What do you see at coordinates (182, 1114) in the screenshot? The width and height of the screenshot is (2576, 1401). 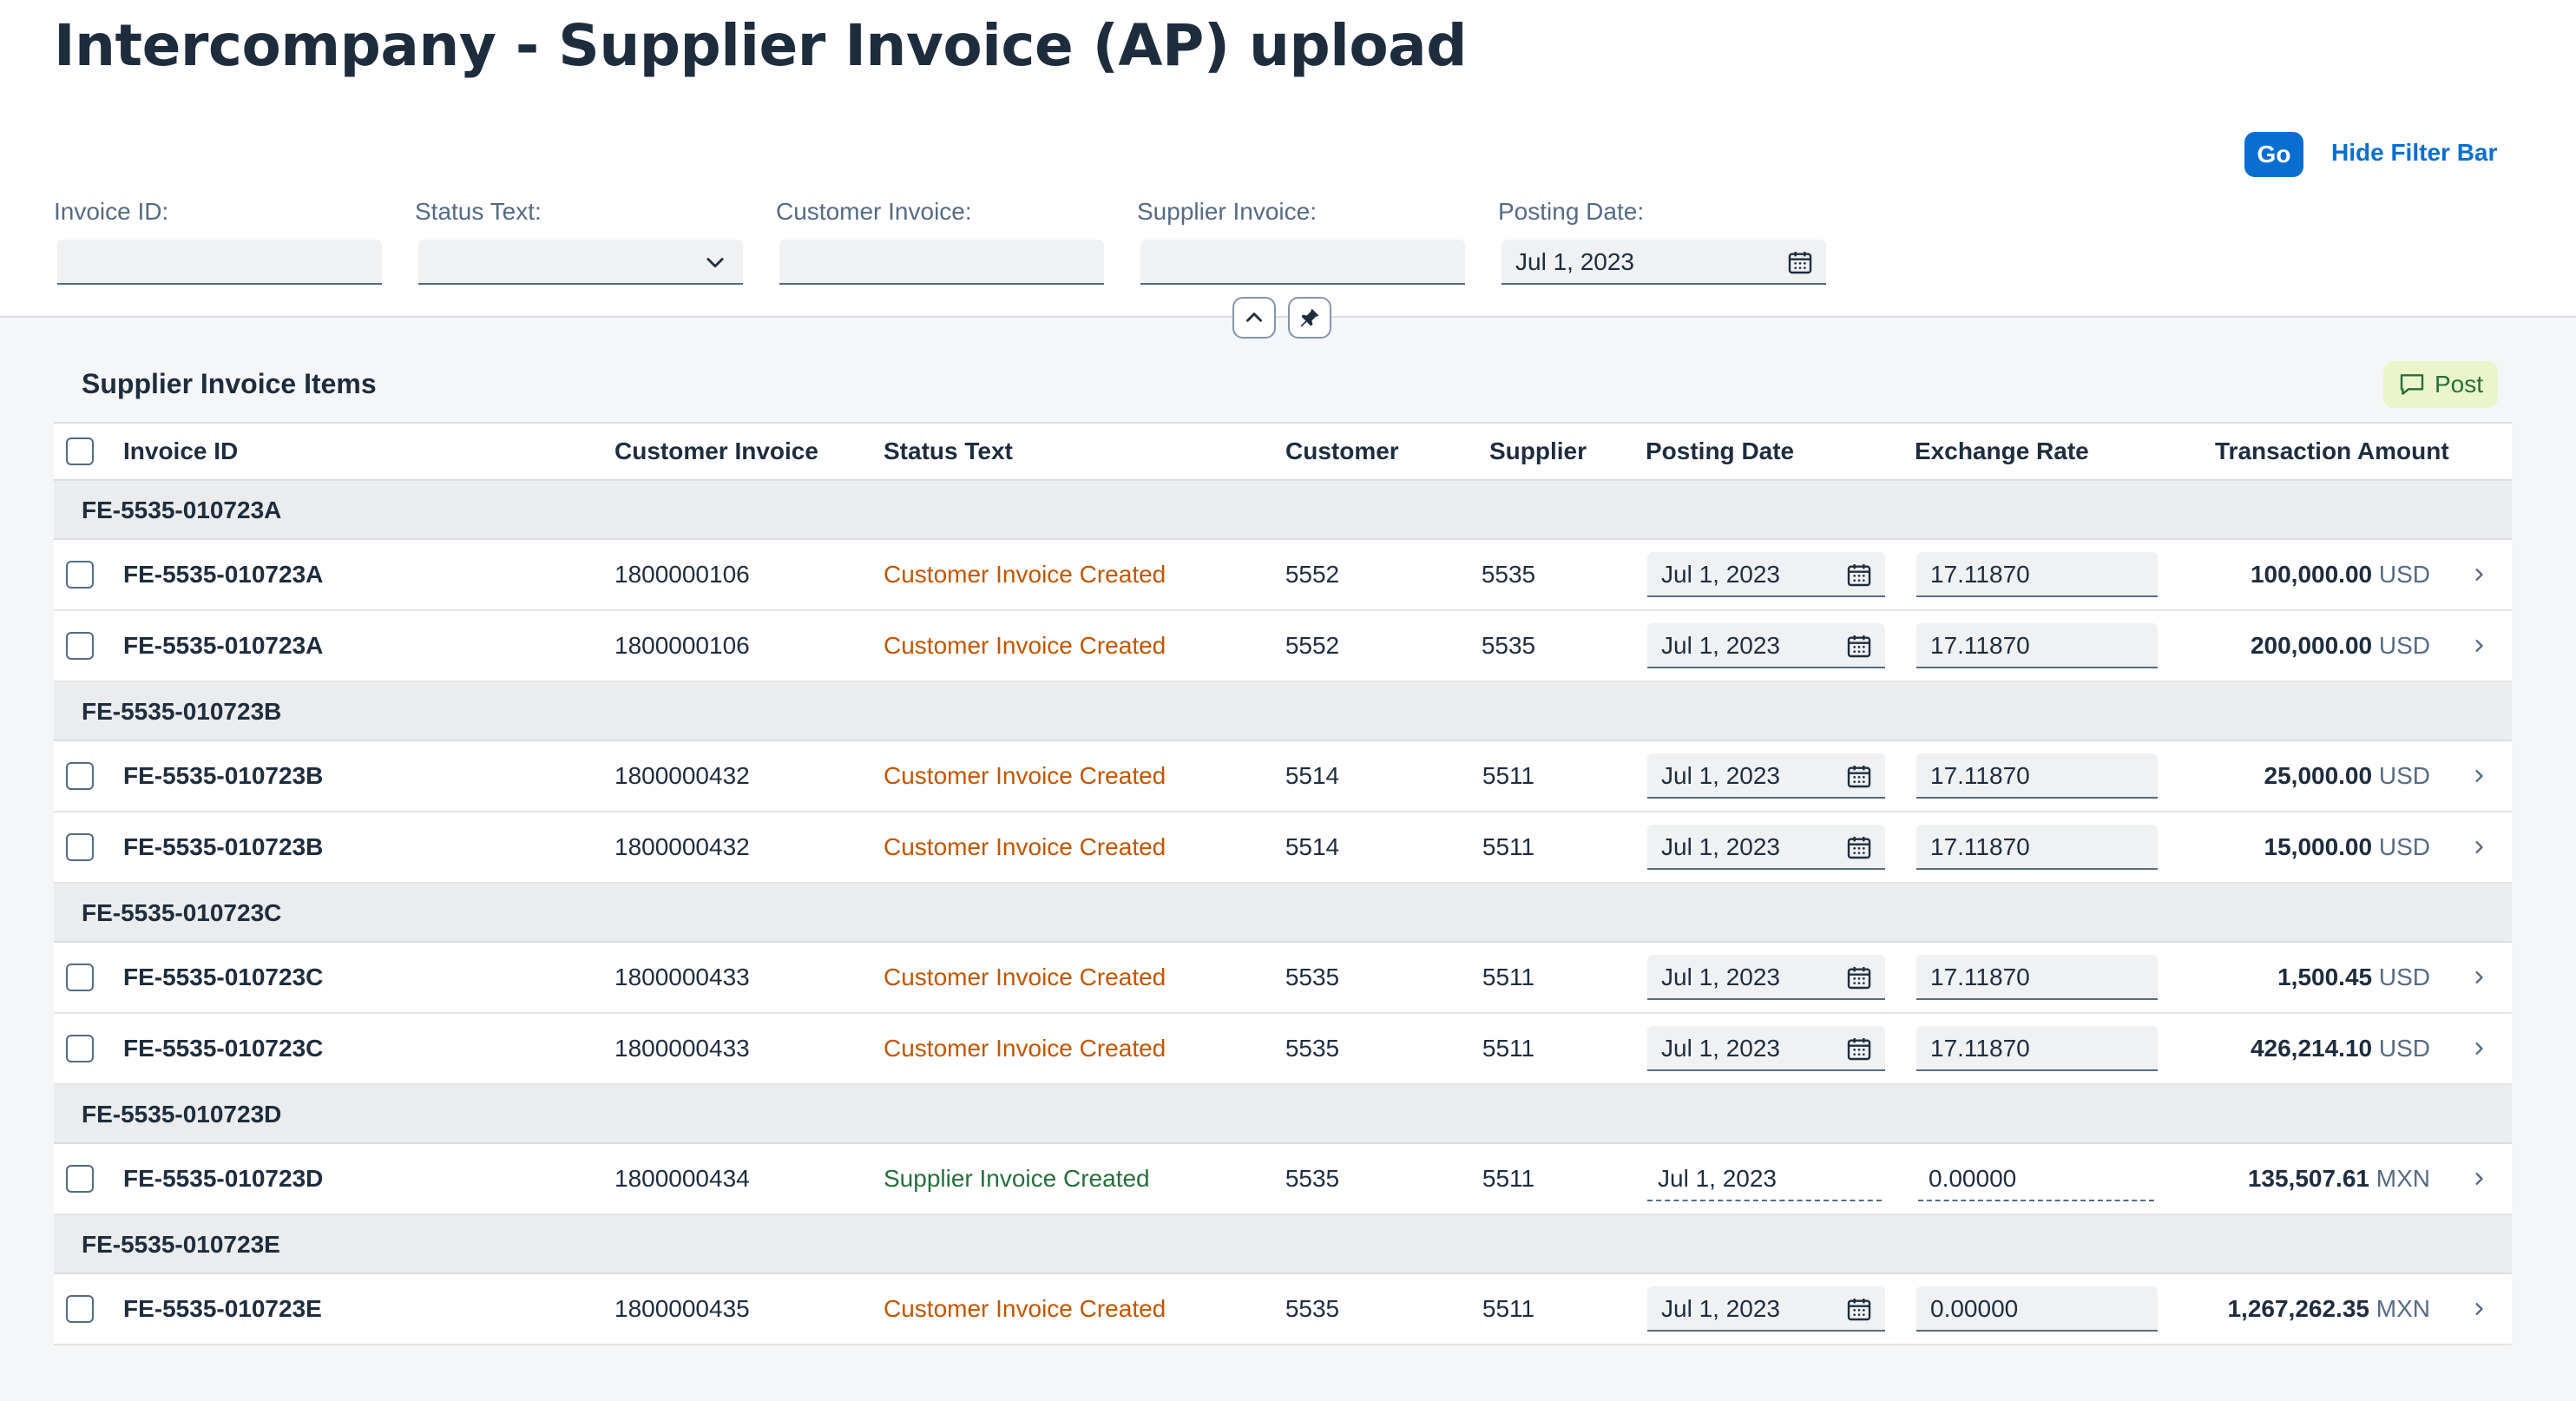 I see `group-title: FE-5535-010723D` at bounding box center [182, 1114].